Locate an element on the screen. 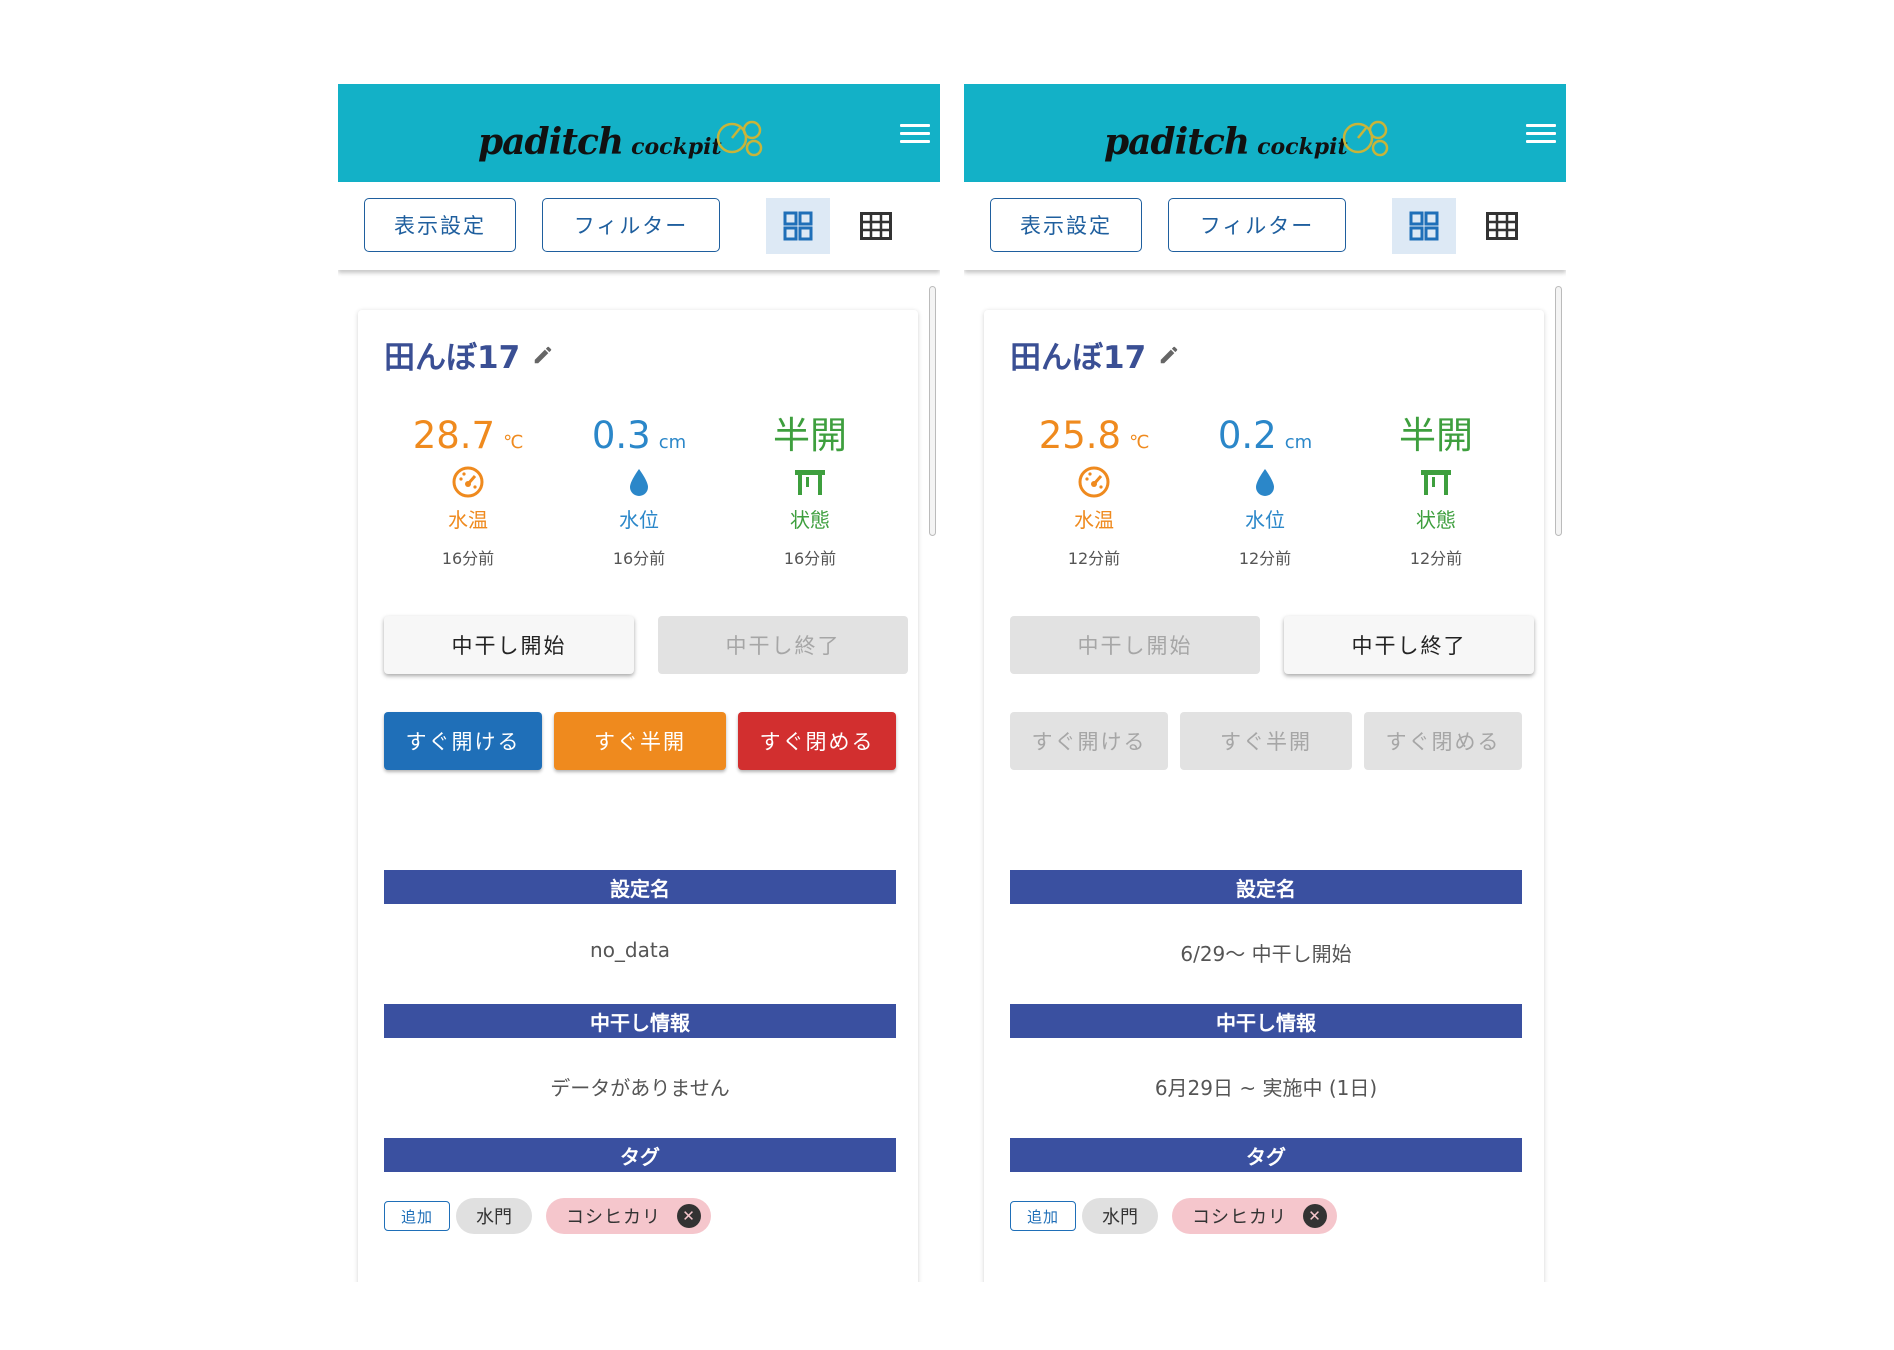 The width and height of the screenshot is (1894, 1350). grid-view-icon is located at coordinates (798, 226).